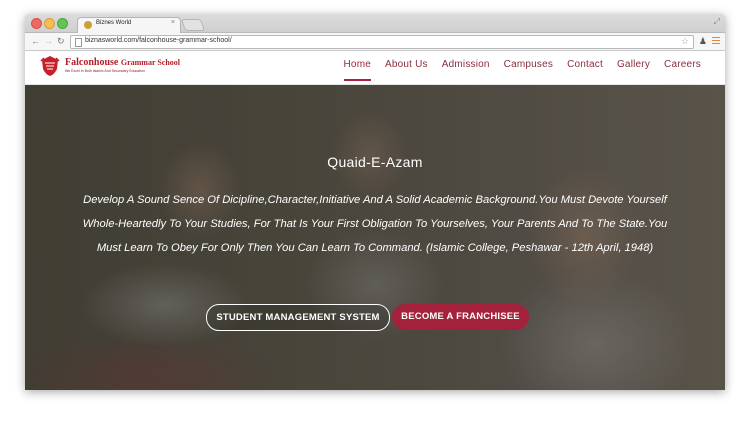 This screenshot has width=750, height=425. I want to click on bookmark-star-icon: ☆, so click(685, 41).